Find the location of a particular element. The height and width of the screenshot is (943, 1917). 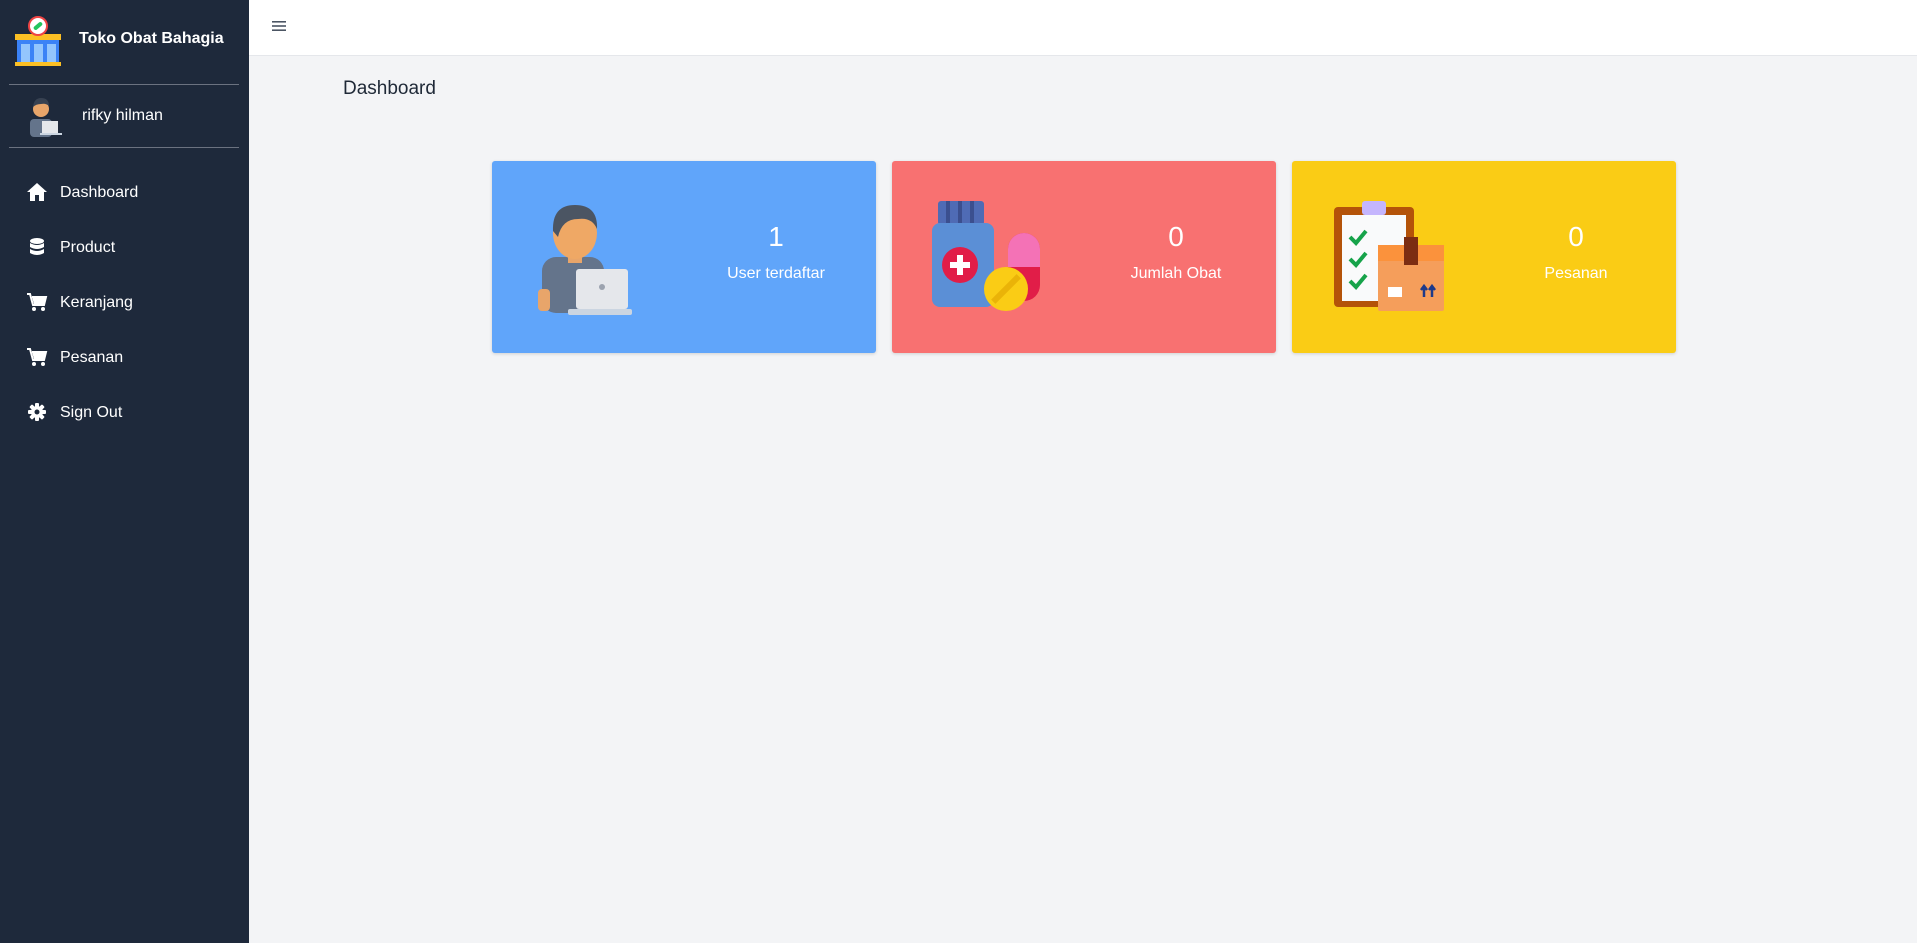

pharmacy-logo-icon is located at coordinates (38, 41).